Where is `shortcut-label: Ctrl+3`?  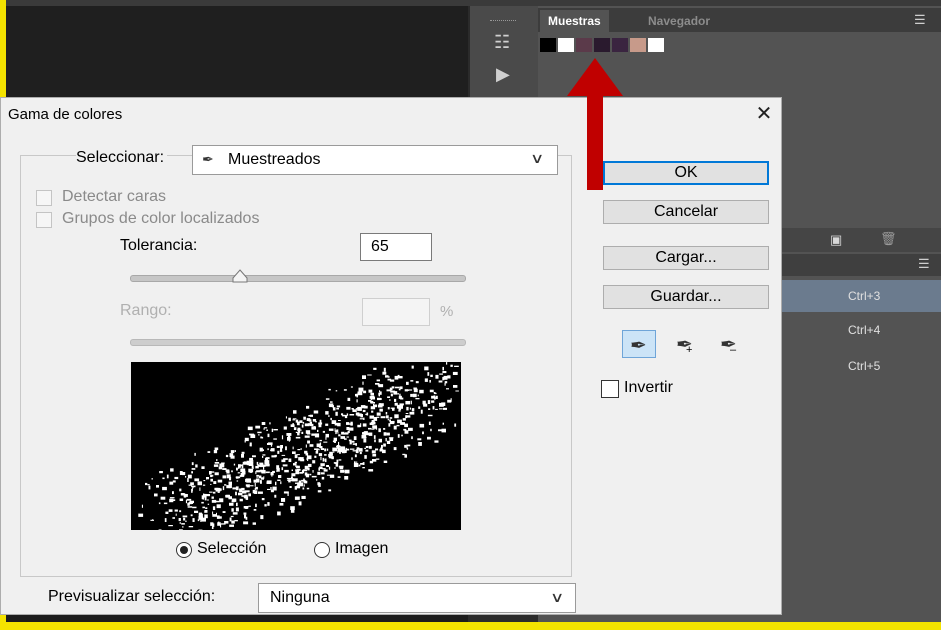
shortcut-label: Ctrl+3 is located at coordinates (864, 296).